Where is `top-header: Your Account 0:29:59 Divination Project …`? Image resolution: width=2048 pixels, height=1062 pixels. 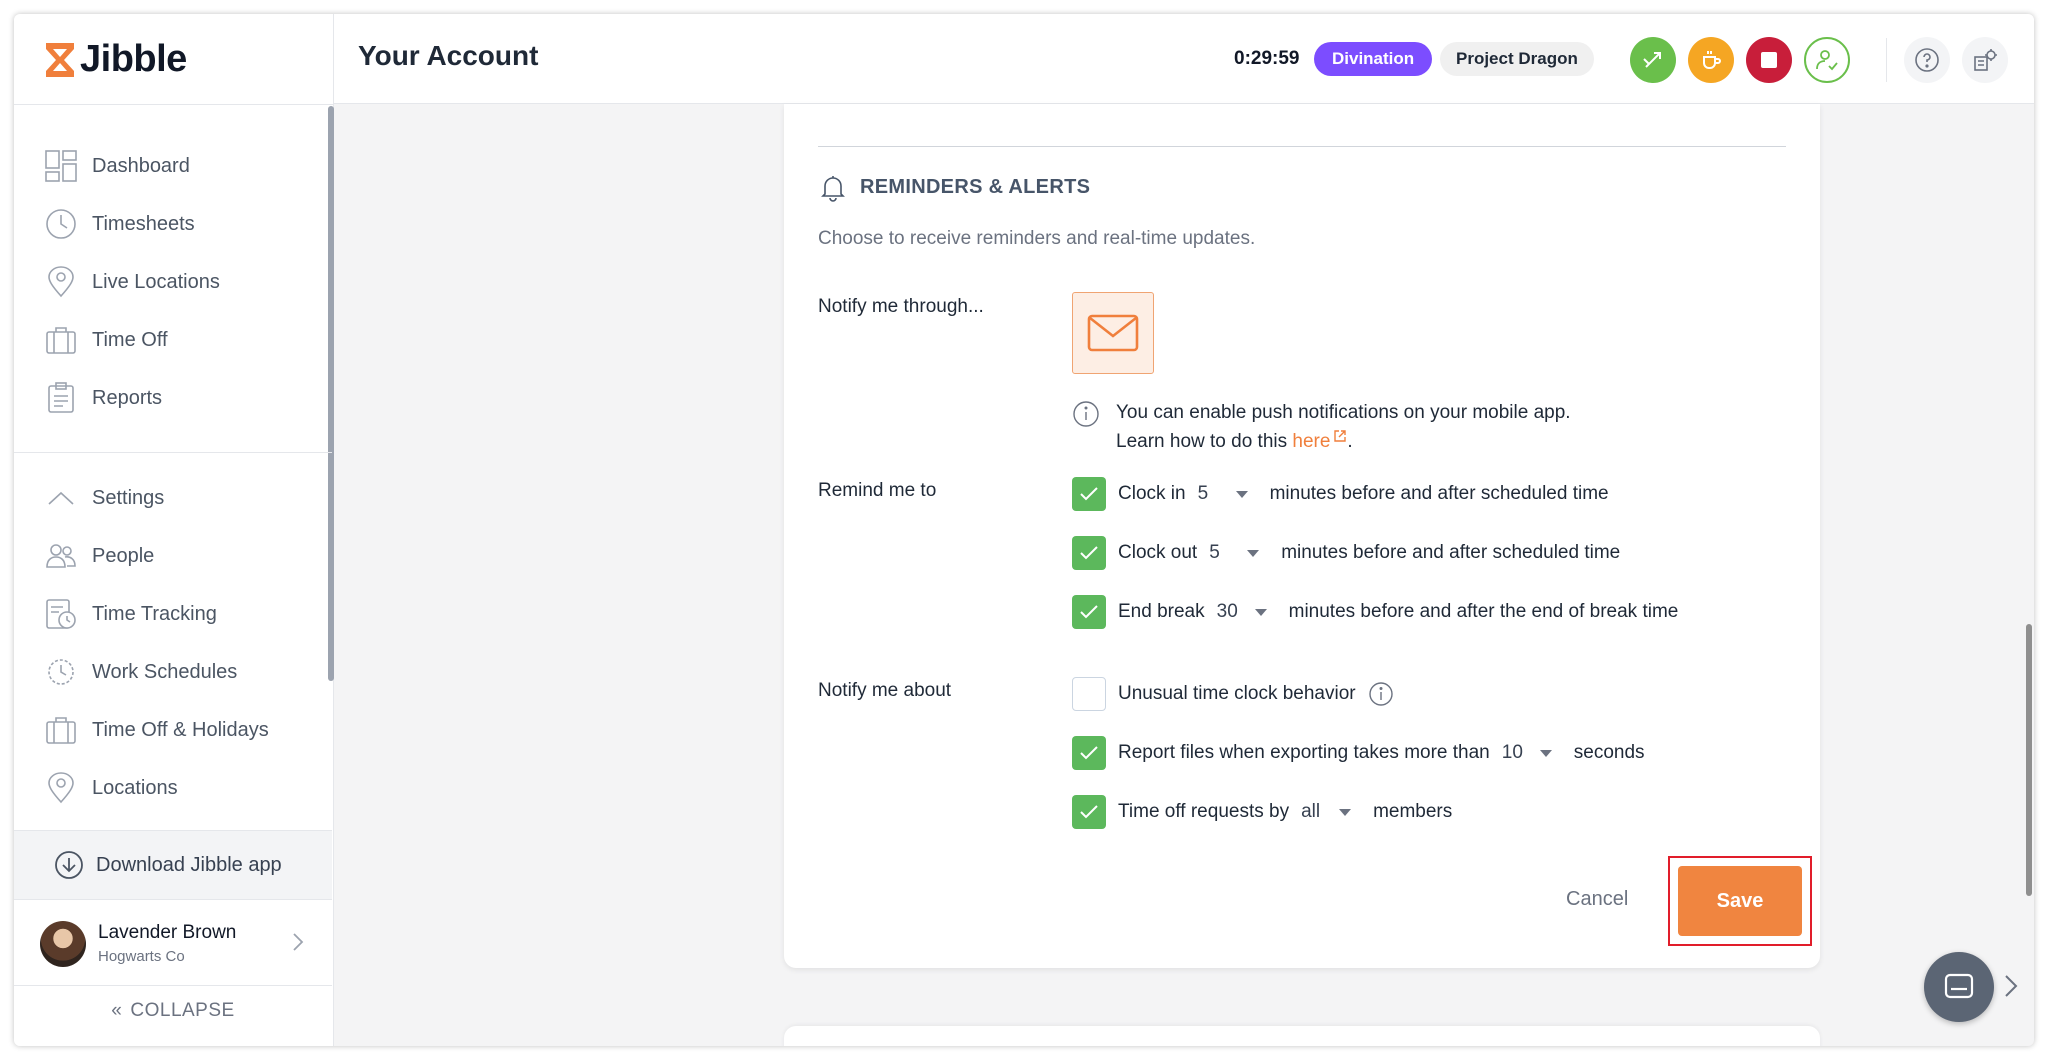 top-header: Your Account 0:29:59 Divination Project … is located at coordinates (1184, 59).